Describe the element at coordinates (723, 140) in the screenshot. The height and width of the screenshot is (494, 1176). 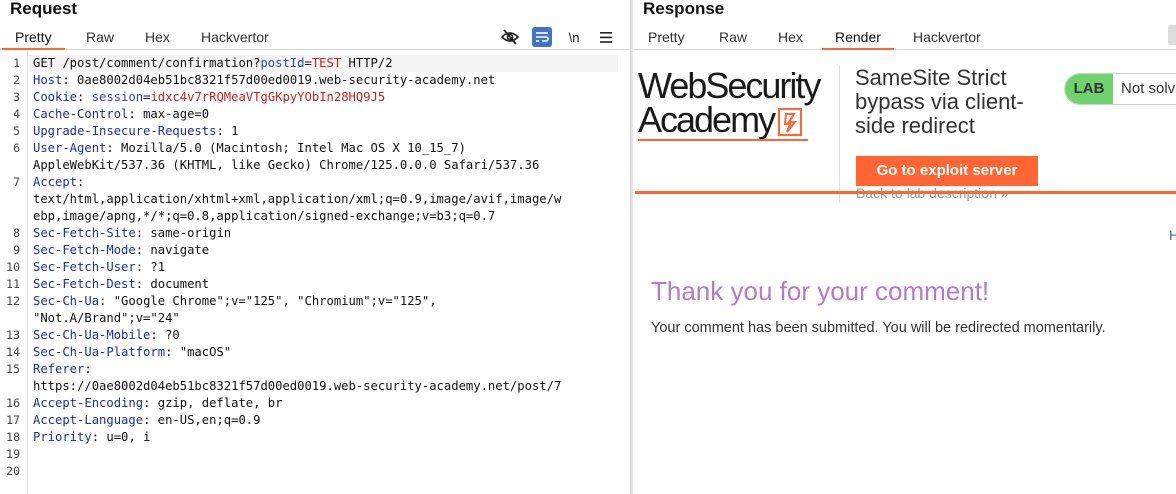
I see `logo-underline` at that location.